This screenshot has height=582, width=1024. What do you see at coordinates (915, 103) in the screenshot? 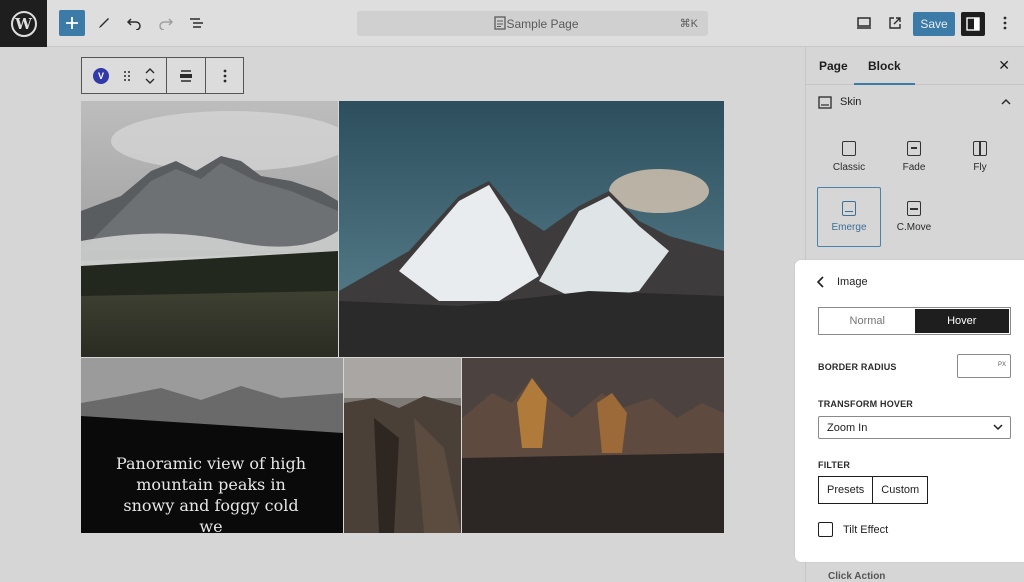
I see `skin-panel-header: Skin` at bounding box center [915, 103].